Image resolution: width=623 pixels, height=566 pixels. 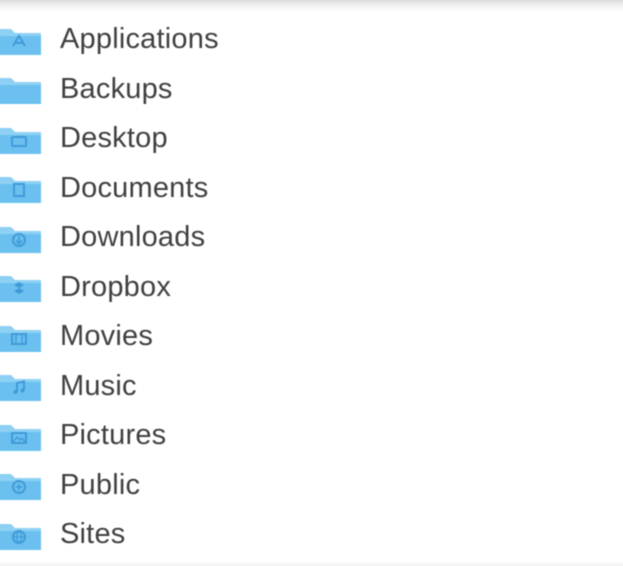 I want to click on folder-row-dropbox: Dropbox, so click(x=311, y=288).